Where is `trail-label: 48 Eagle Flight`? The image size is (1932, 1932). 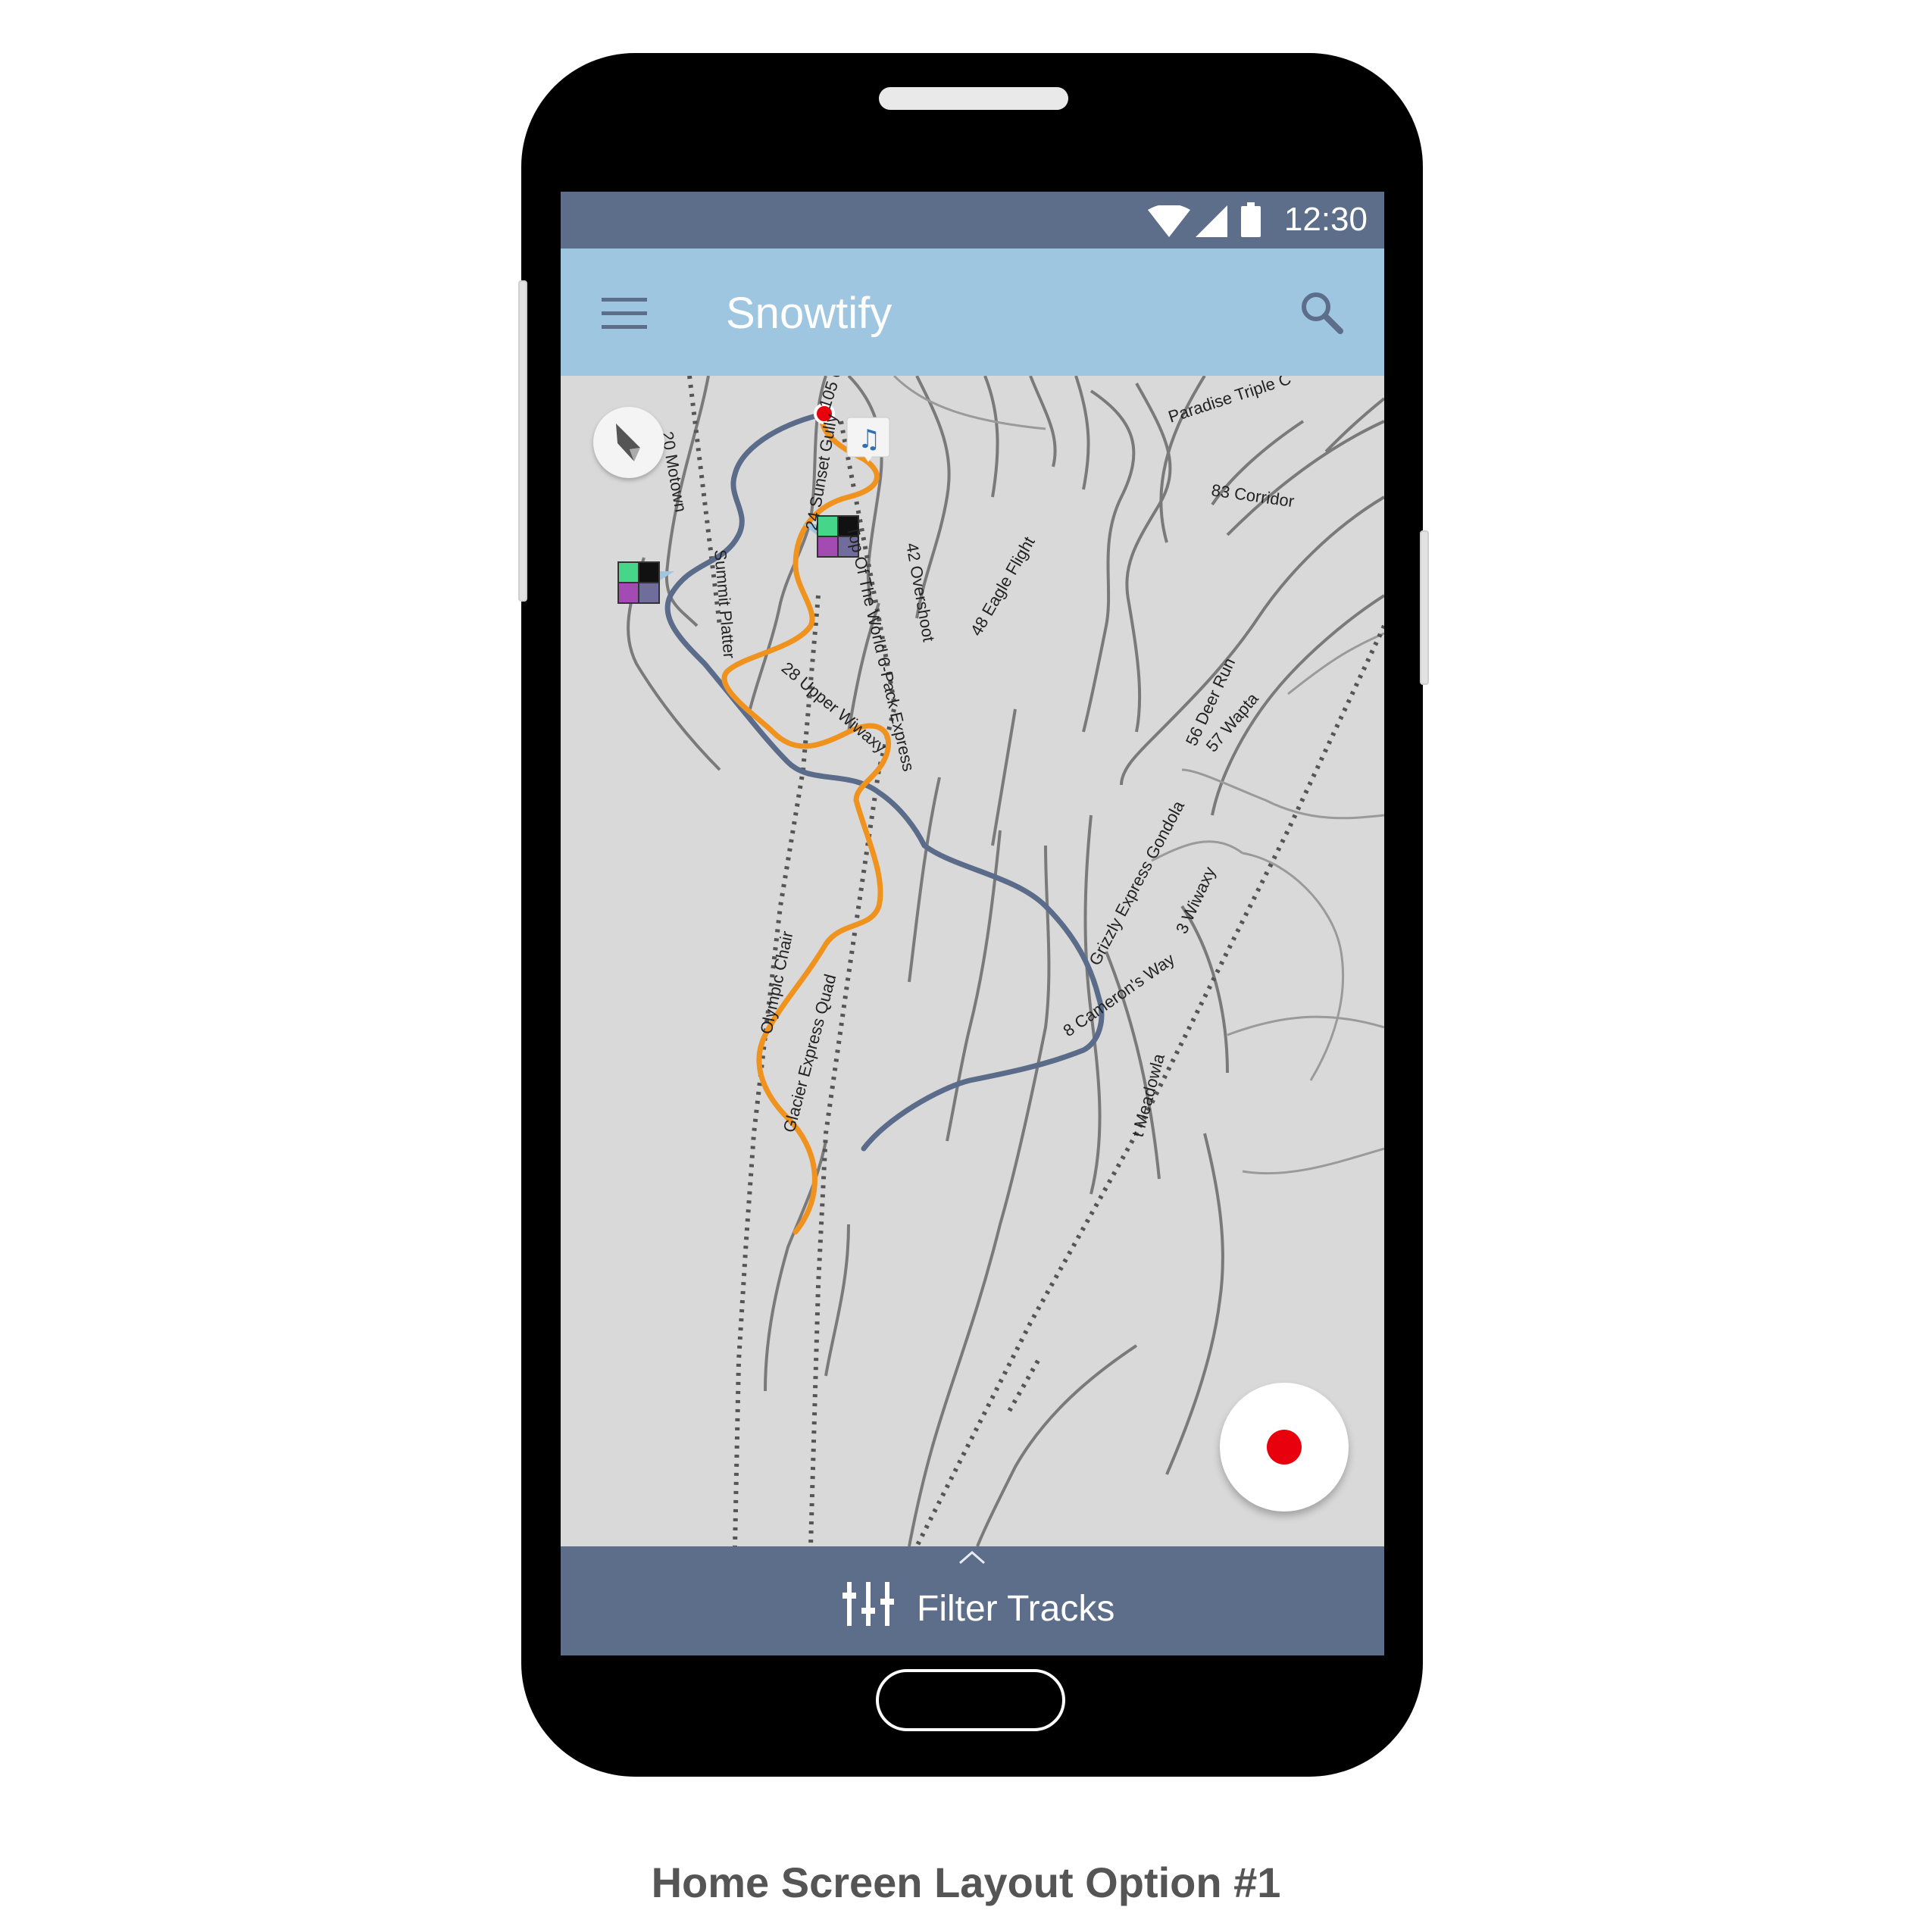 trail-label: 48 Eagle Flight is located at coordinates (1003, 586).